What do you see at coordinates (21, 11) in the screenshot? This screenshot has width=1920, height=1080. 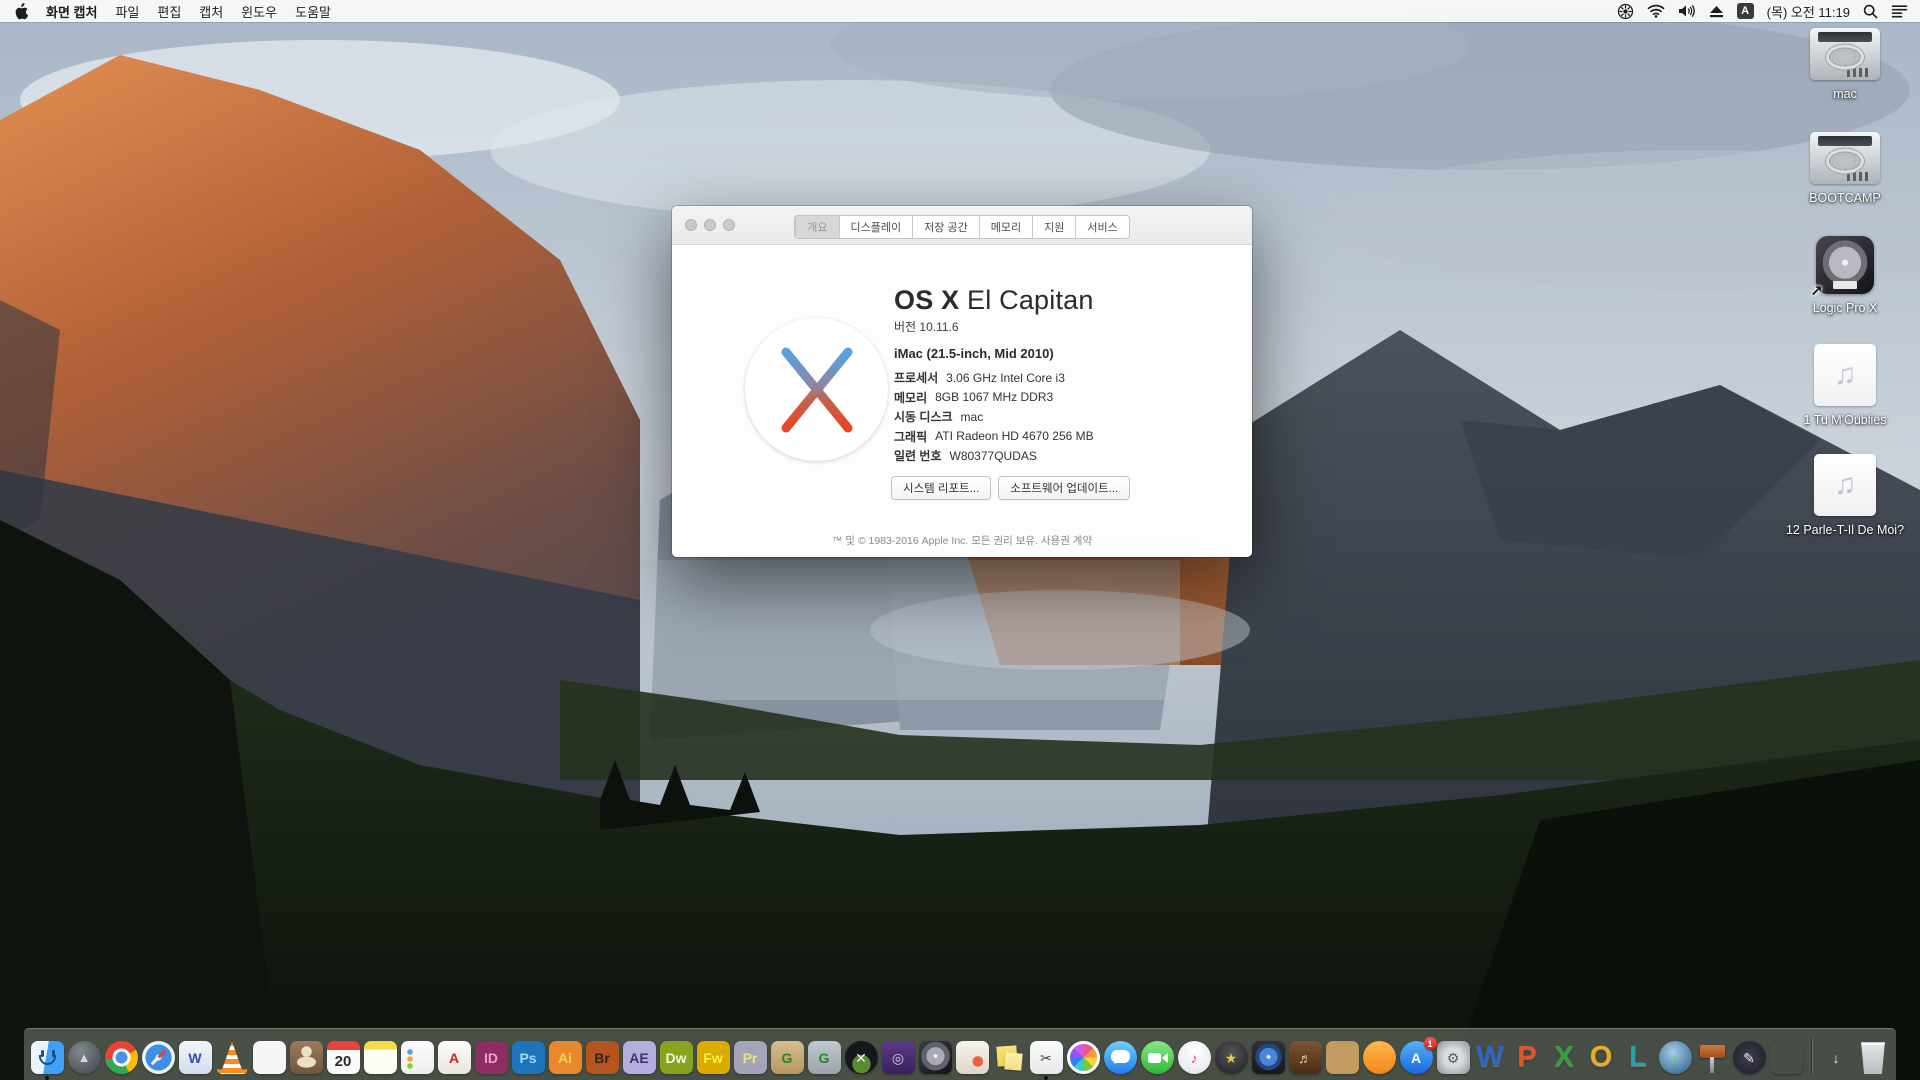 I see `apple-menu` at bounding box center [21, 11].